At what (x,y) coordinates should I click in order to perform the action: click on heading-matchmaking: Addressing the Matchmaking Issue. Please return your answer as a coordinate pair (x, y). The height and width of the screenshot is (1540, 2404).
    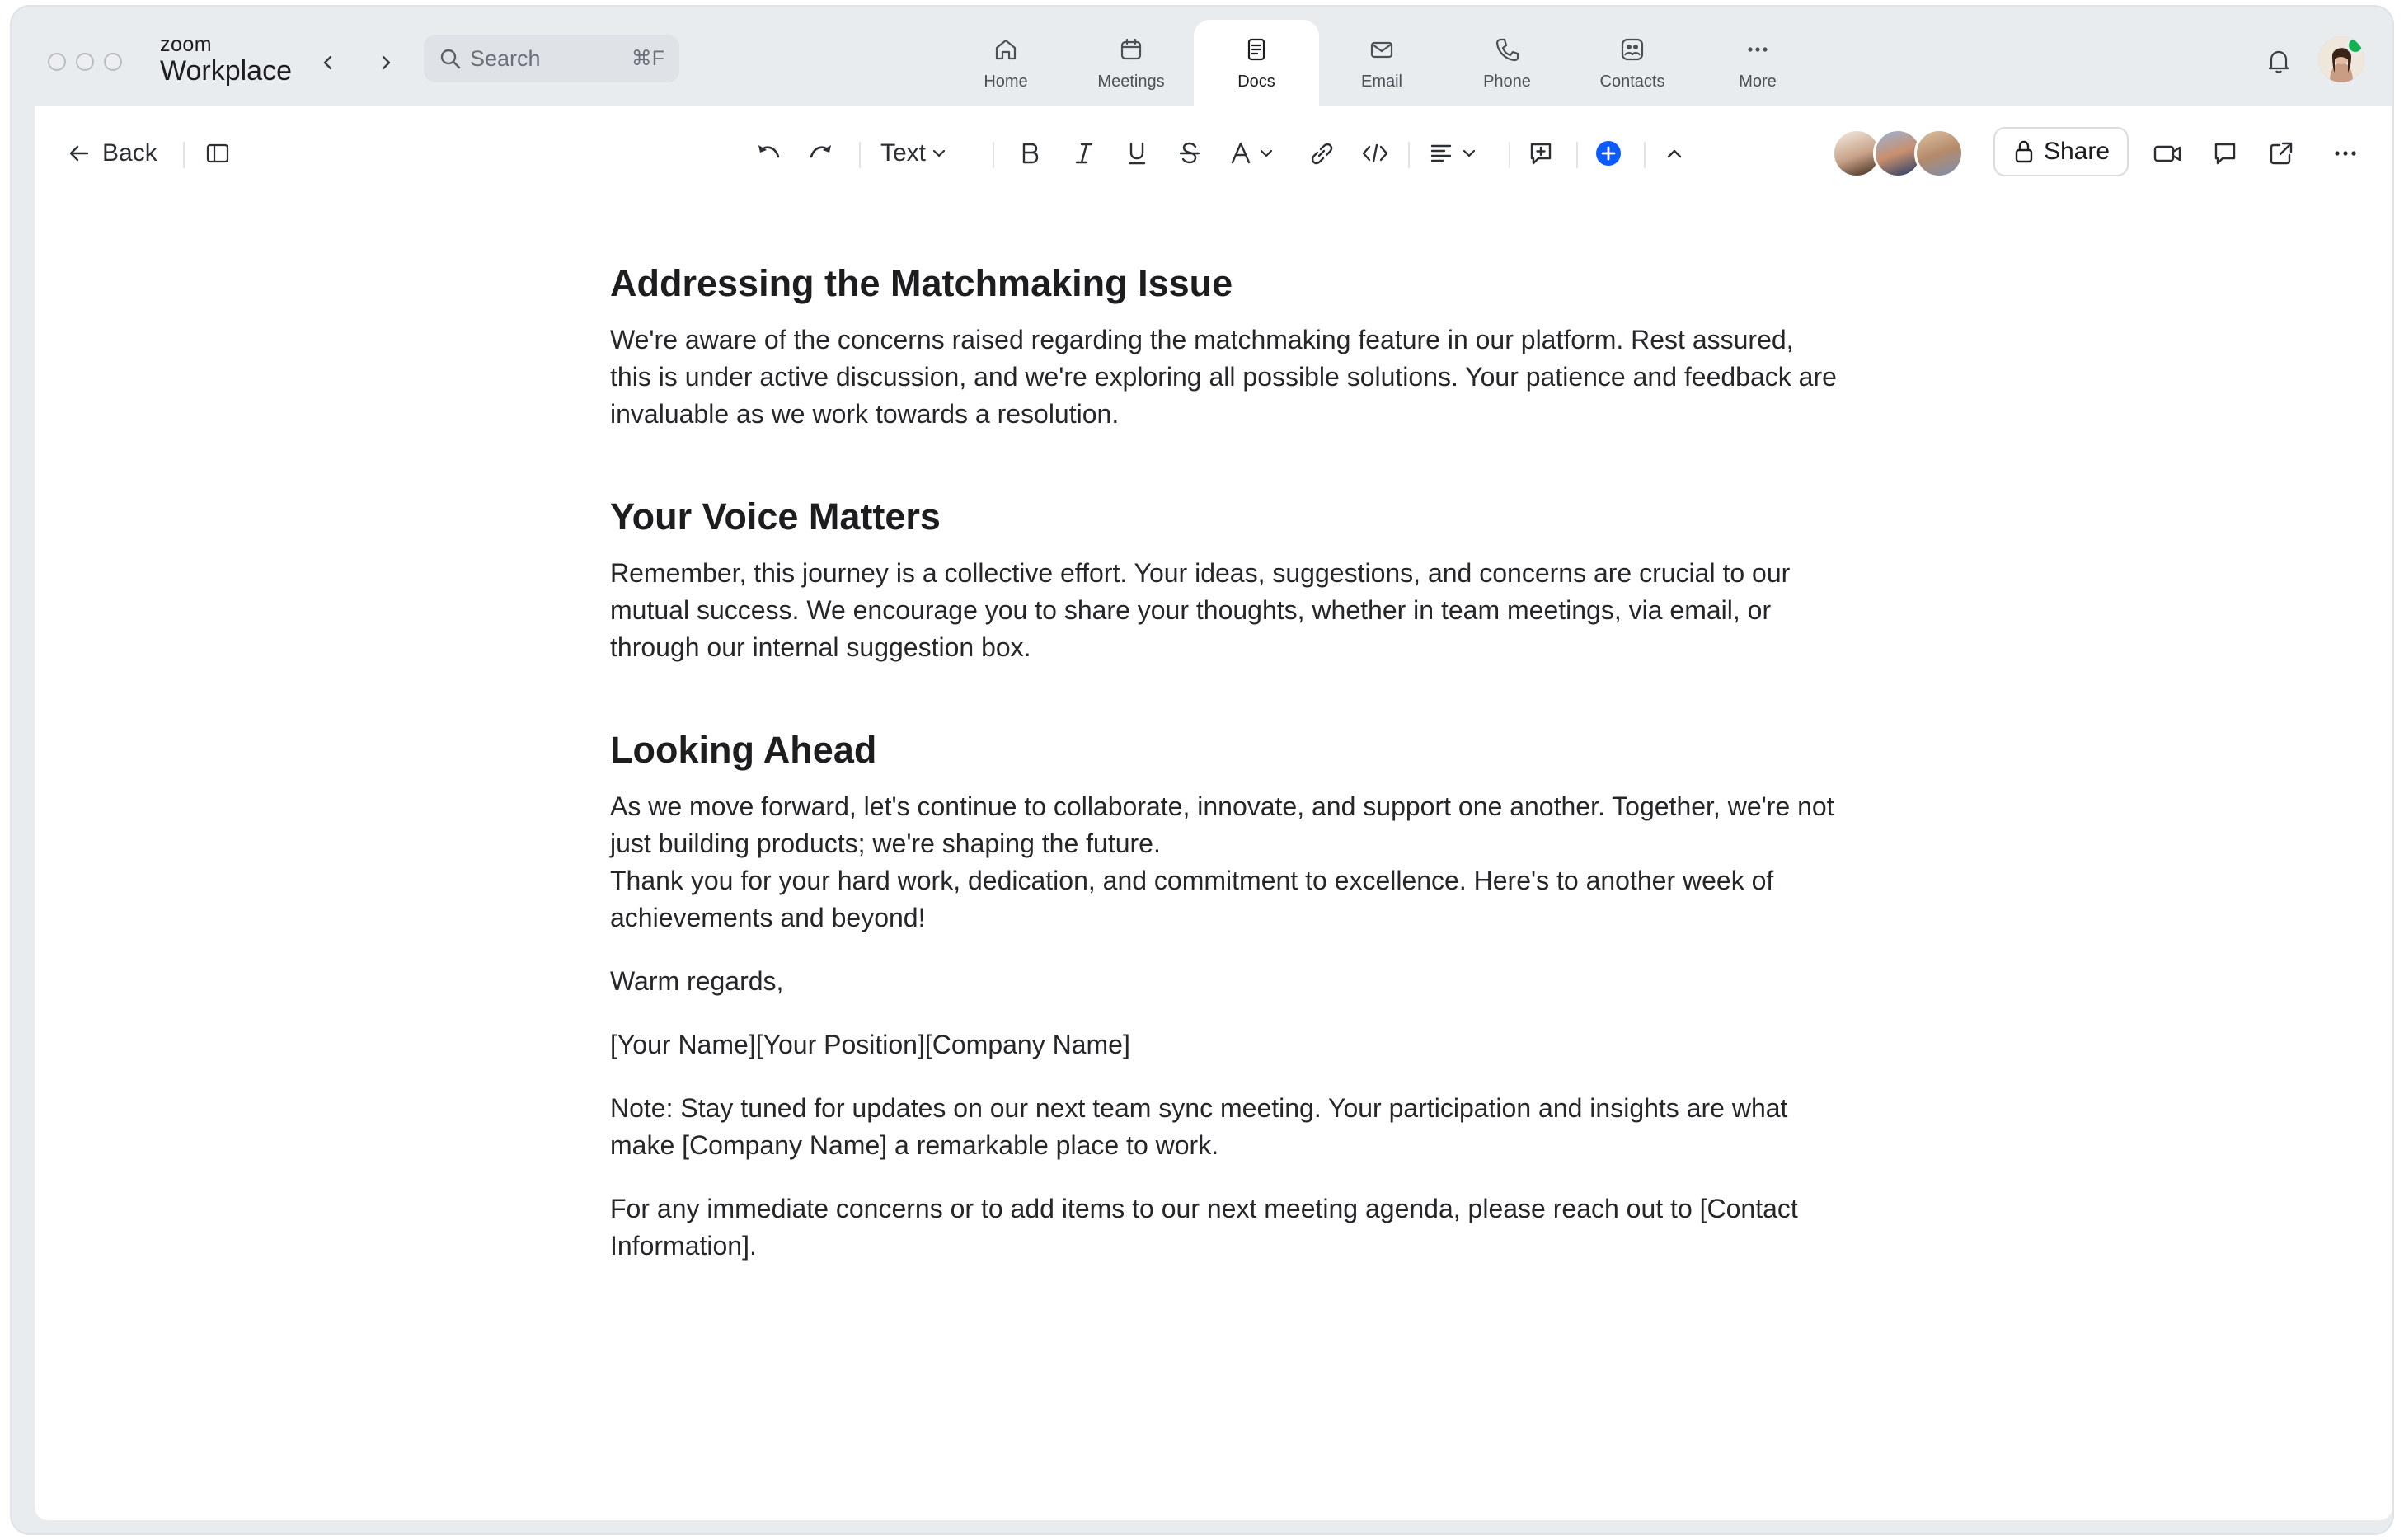
    Looking at the image, I should click on (921, 283).